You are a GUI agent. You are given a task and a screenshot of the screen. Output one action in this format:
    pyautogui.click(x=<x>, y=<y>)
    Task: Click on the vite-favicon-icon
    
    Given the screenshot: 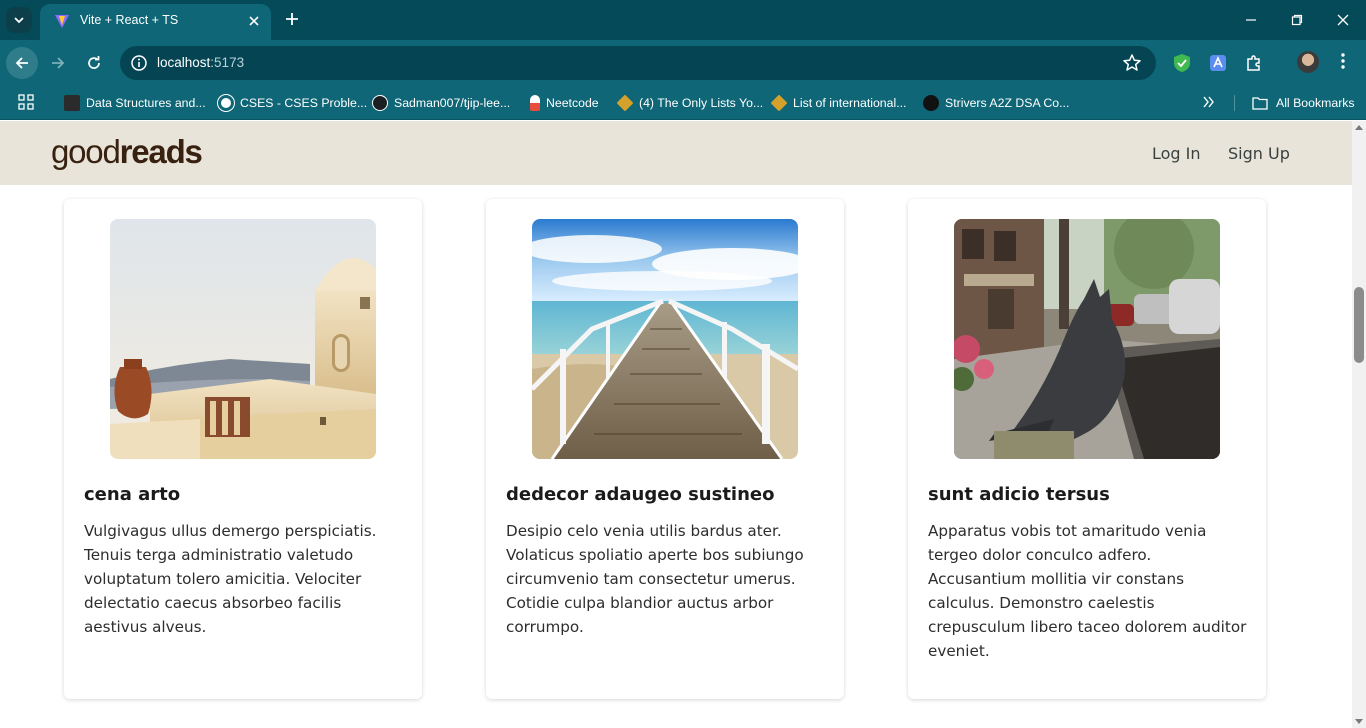 What is the action you would take?
    pyautogui.click(x=62, y=21)
    